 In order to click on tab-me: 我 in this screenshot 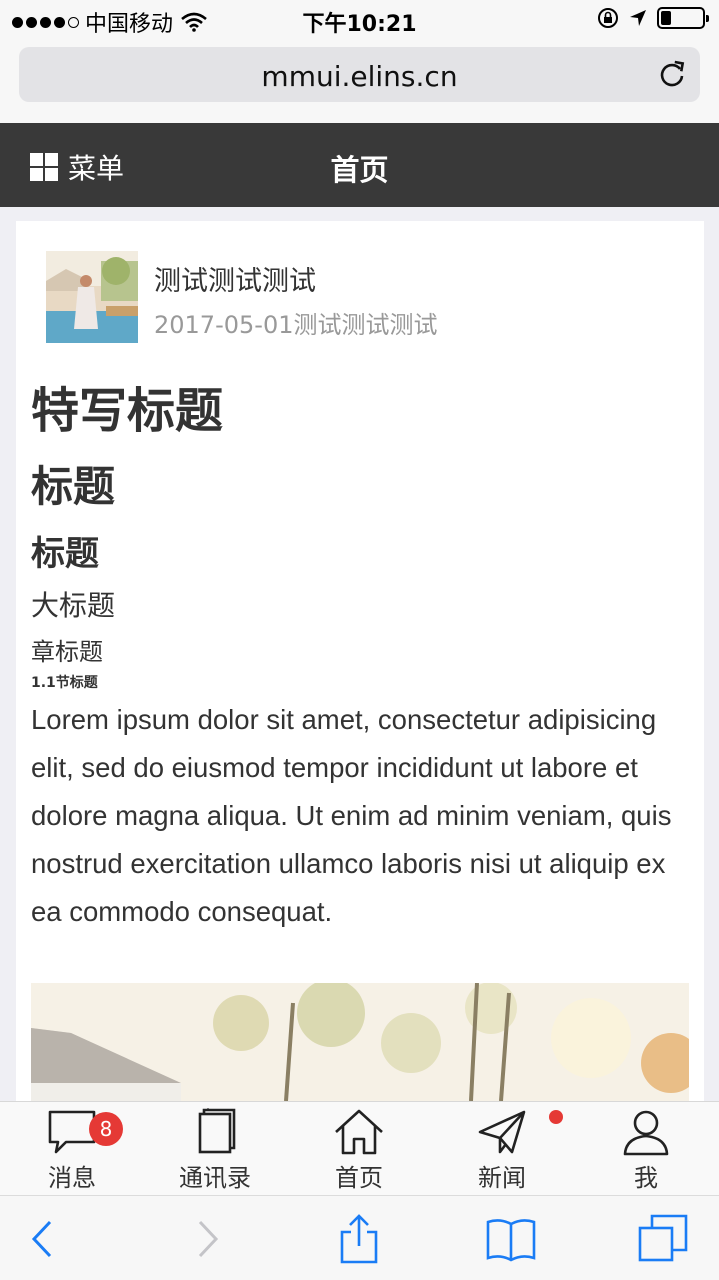, I will do `click(646, 1150)`.